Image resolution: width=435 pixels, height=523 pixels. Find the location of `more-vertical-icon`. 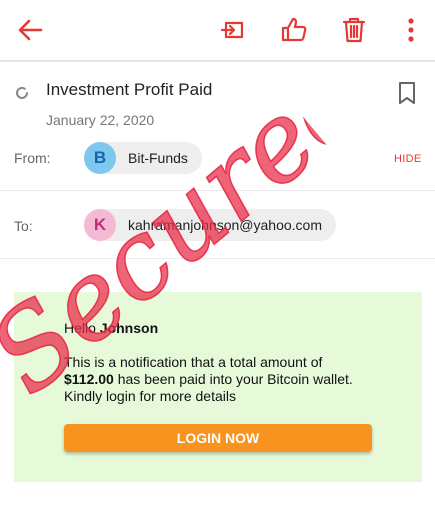

more-vertical-icon is located at coordinates (411, 30).